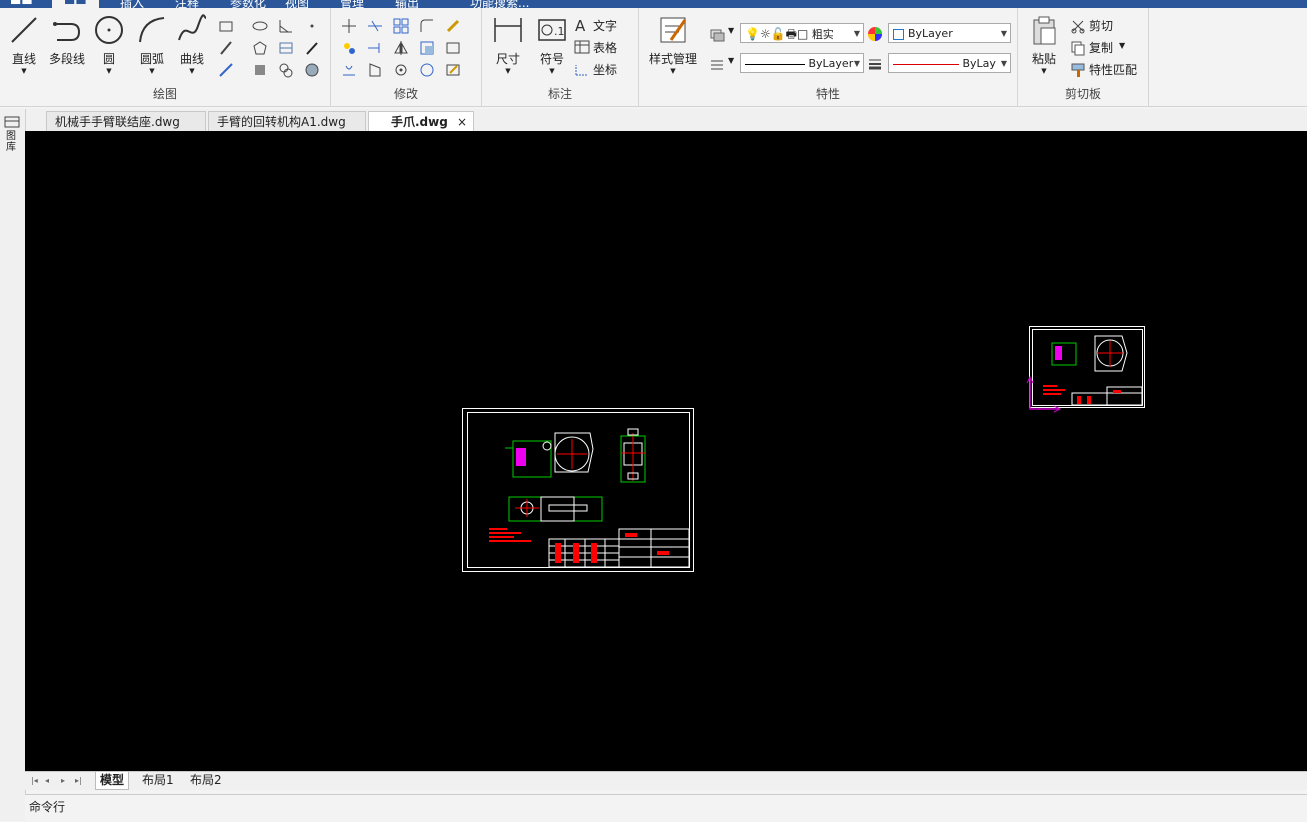 The width and height of the screenshot is (1307, 822). Describe the element at coordinates (12, 122) in the screenshot. I see `library-icon` at that location.